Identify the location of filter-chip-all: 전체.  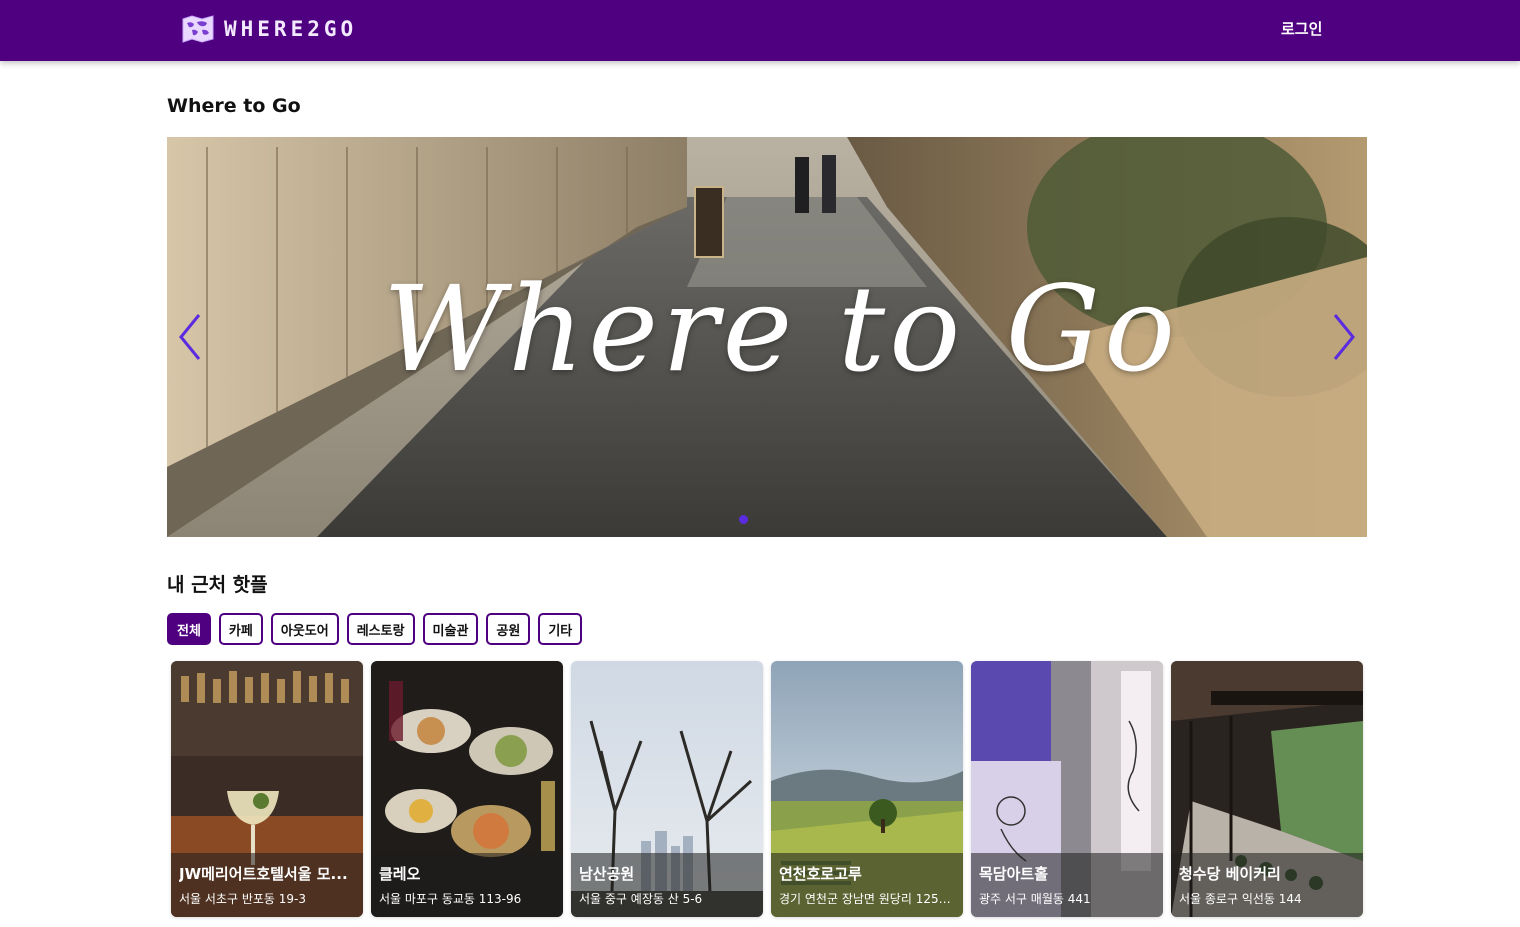
(189, 629).